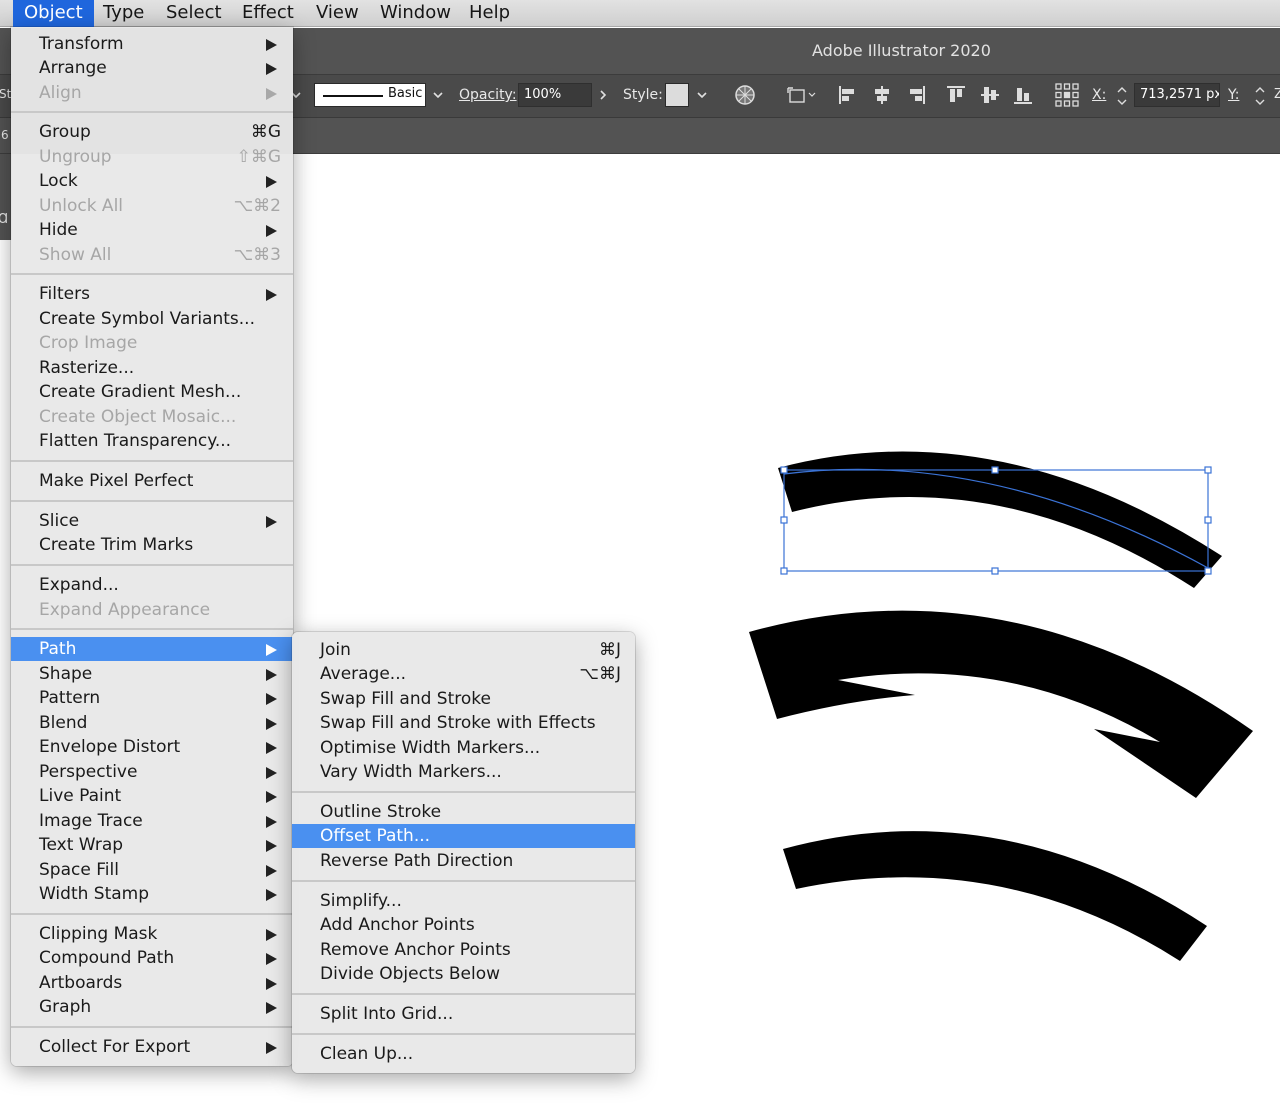 The height and width of the screenshot is (1108, 1280). What do you see at coordinates (488, 95) in the screenshot?
I see `opacity-label: Opacity:` at bounding box center [488, 95].